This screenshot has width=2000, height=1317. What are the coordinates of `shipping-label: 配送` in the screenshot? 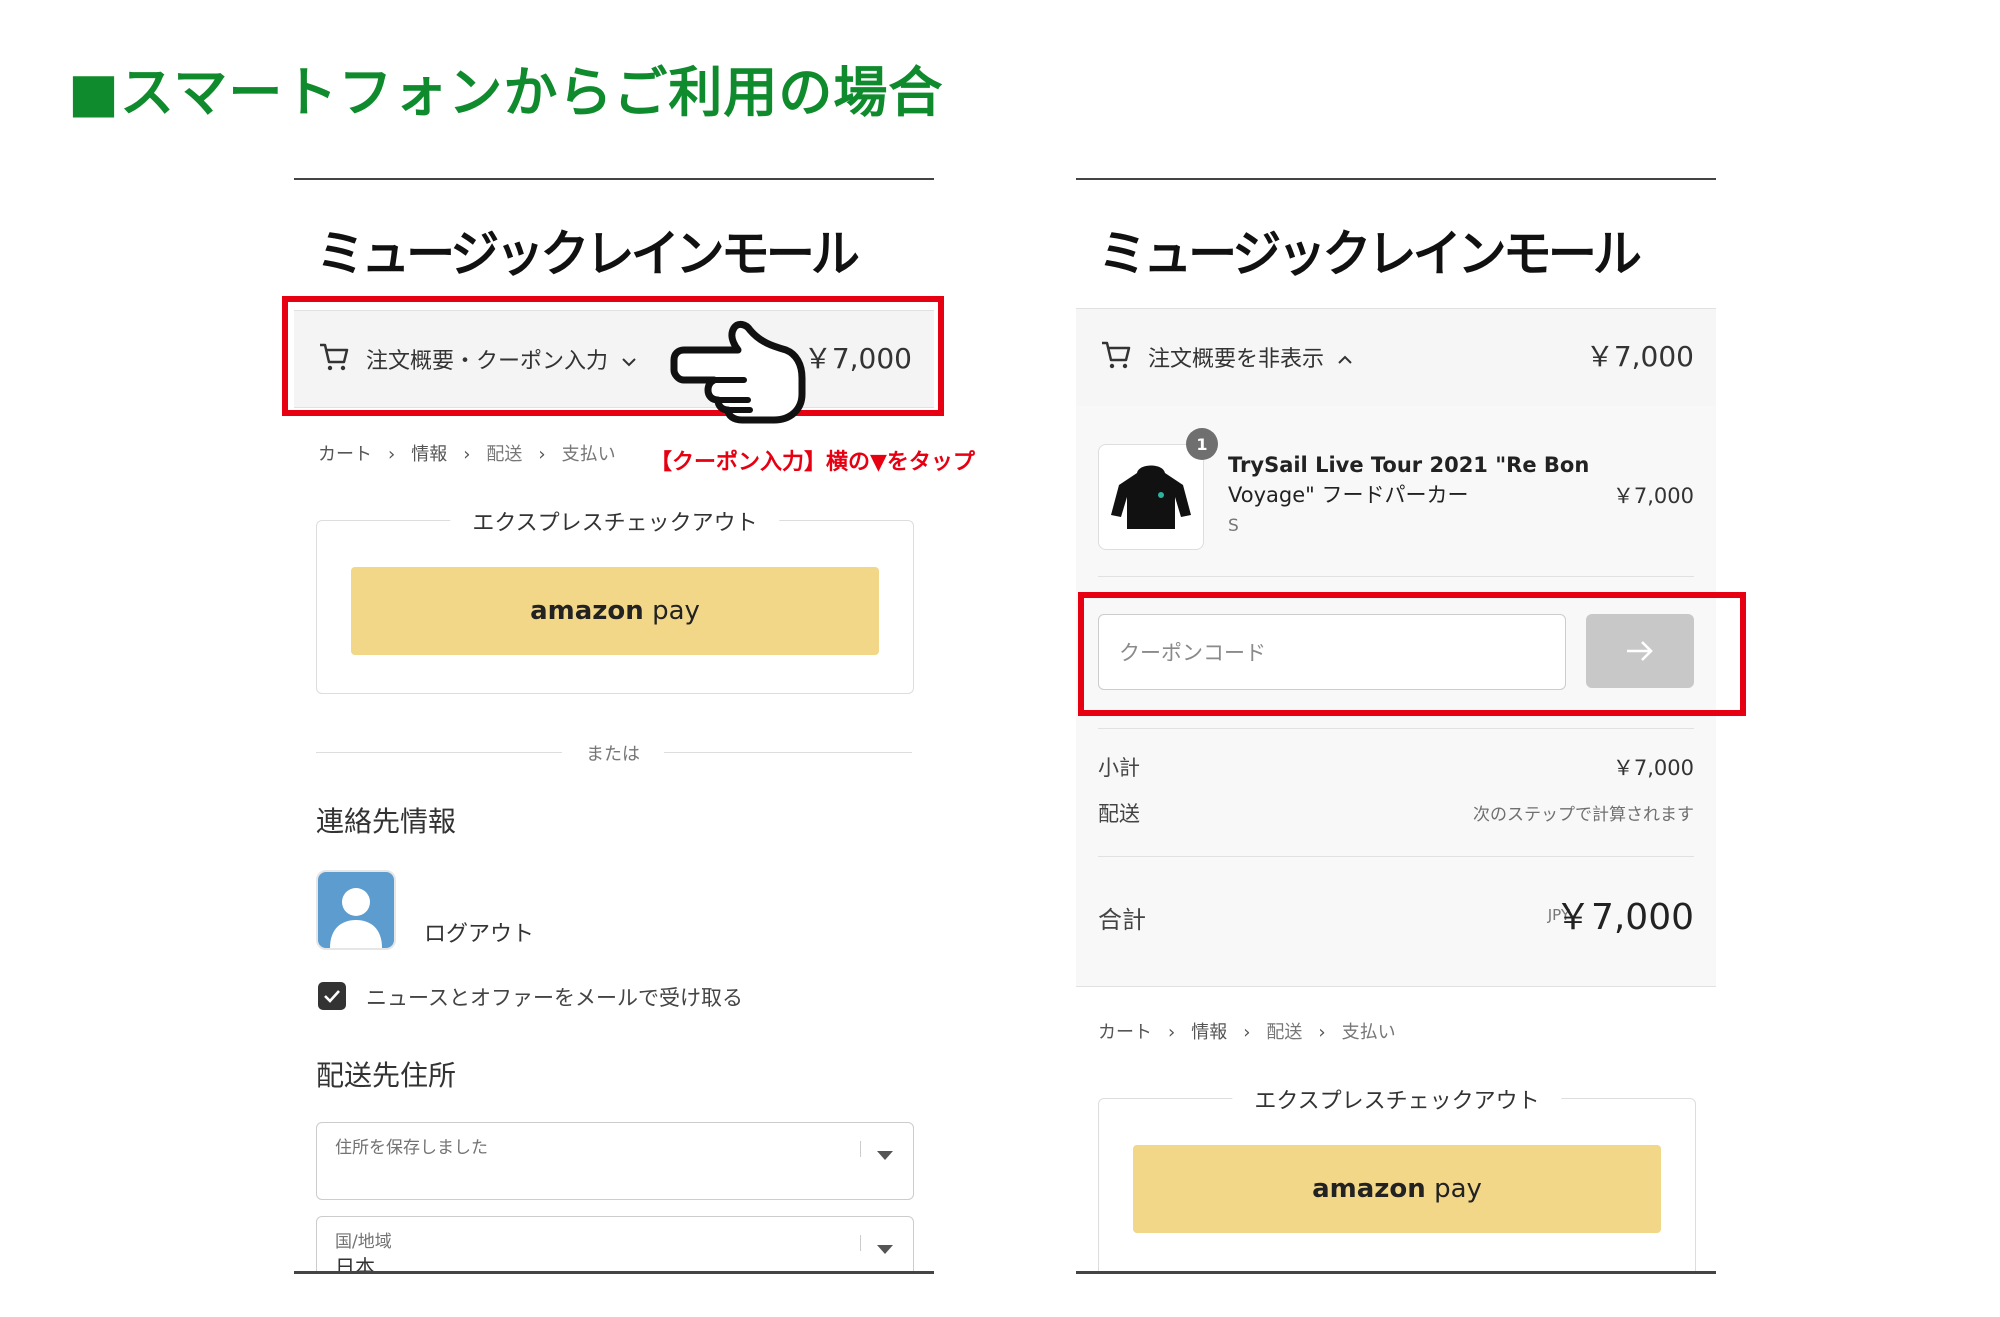 It's located at (1119, 814).